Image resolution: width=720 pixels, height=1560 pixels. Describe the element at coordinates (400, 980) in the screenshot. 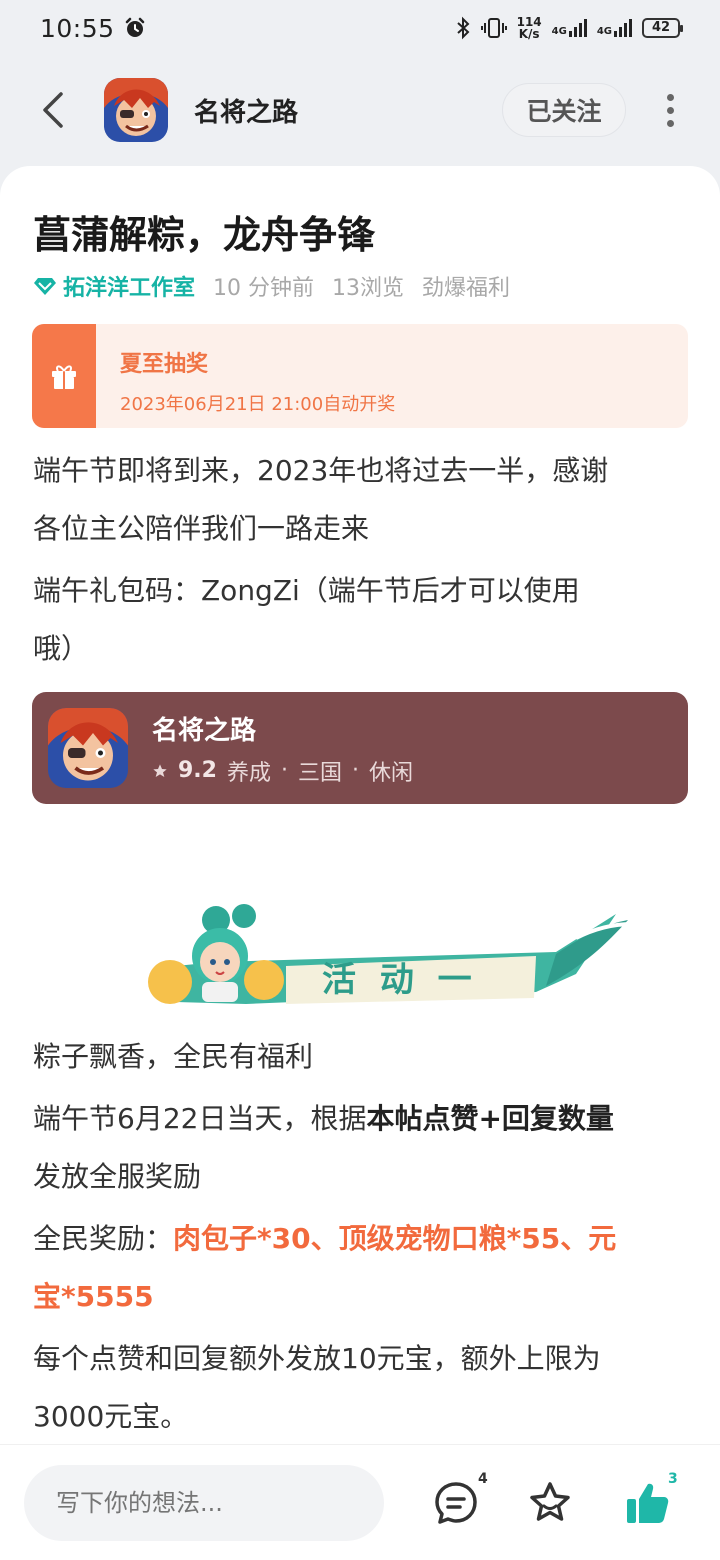

I see `banner-text: 活 动 一` at that location.